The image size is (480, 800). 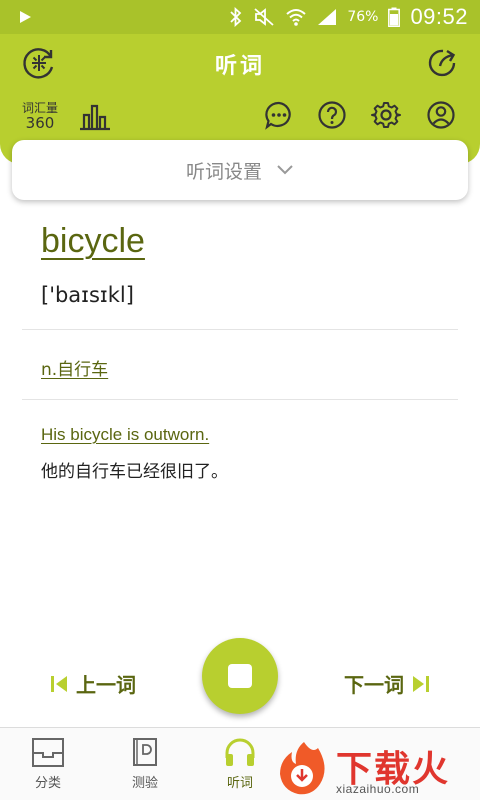 I want to click on share-icon, so click(x=442, y=63).